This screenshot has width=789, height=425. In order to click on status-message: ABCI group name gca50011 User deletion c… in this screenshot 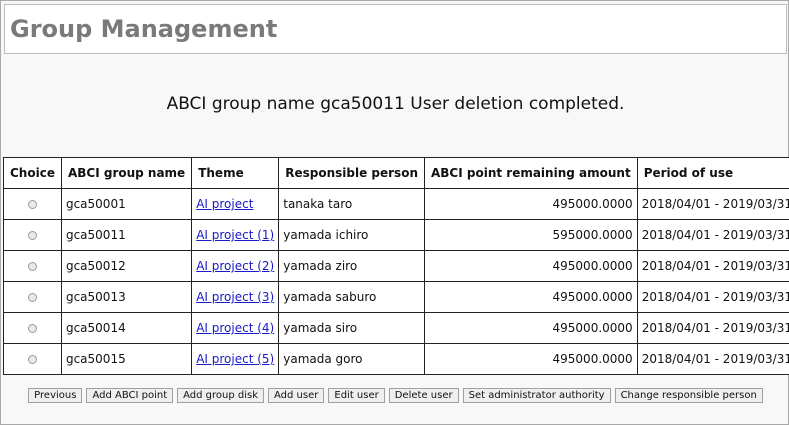, I will do `click(395, 104)`.